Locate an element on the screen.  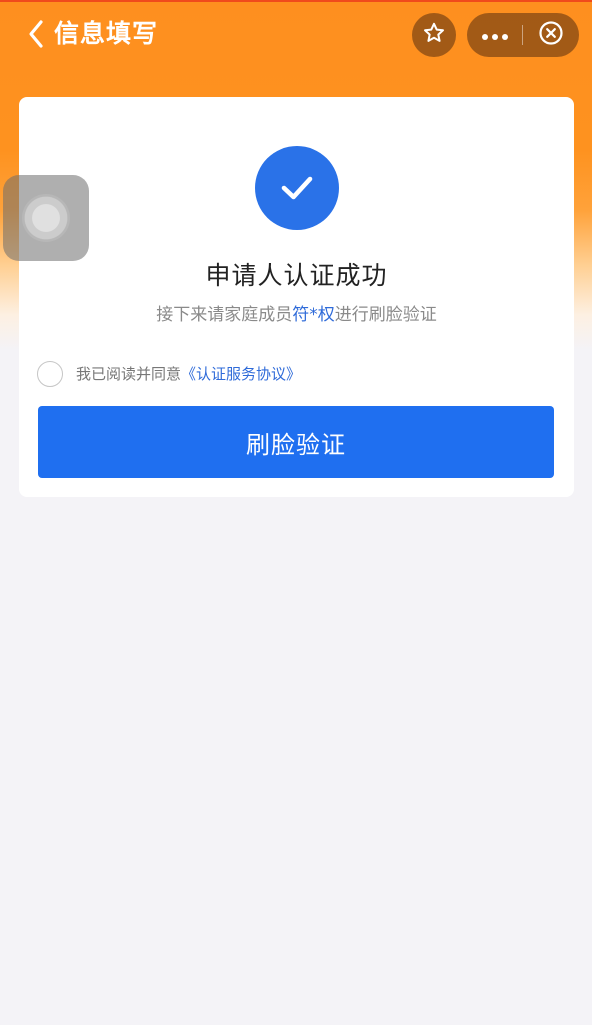
instruction-text: 接下来请家庭成员符*权进行刷脸验证 is located at coordinates (296, 315).